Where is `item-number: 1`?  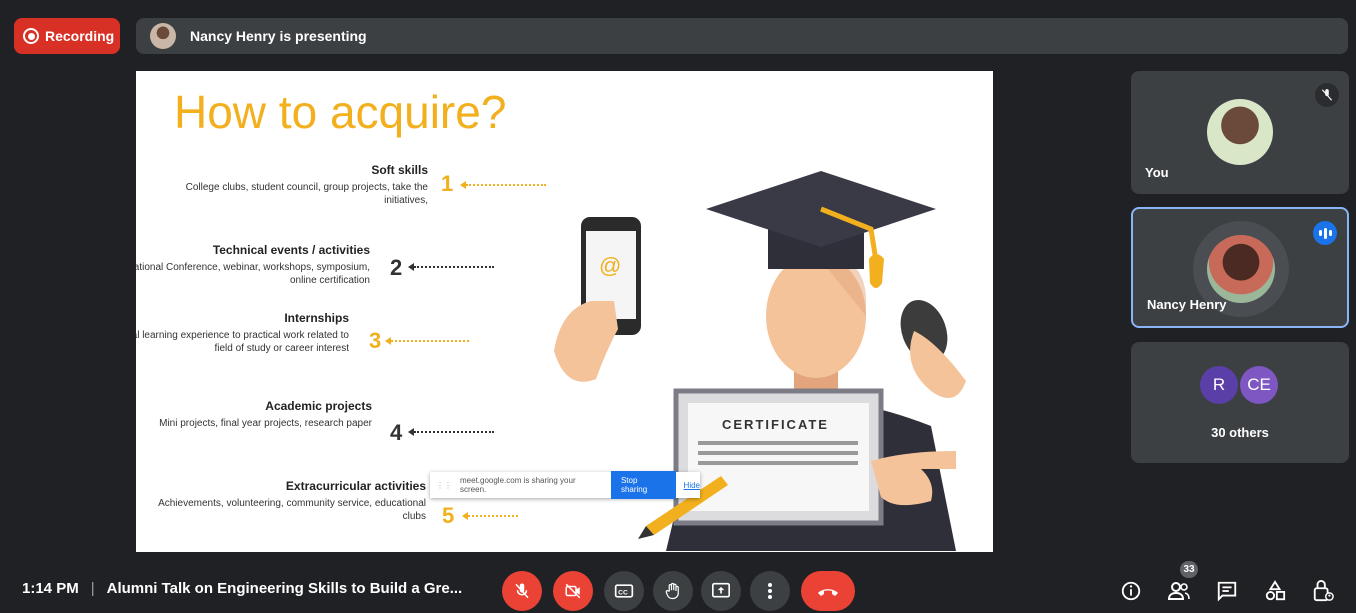
item-number: 1 is located at coordinates (447, 183).